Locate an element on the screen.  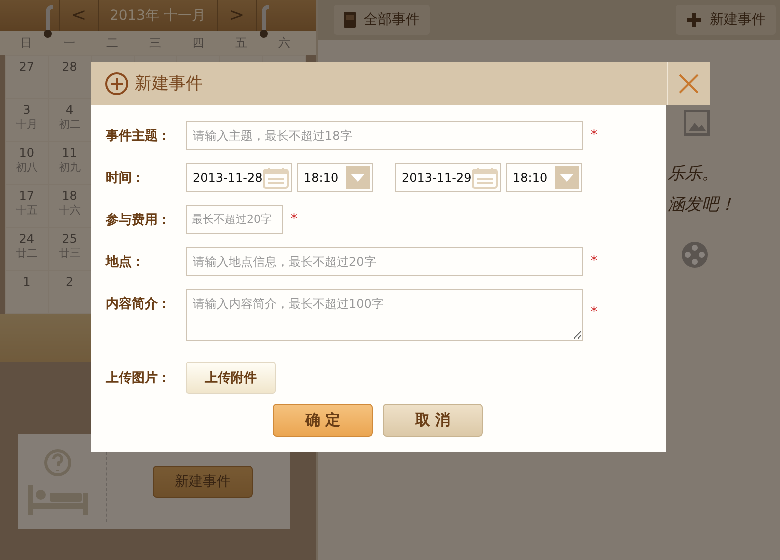
calendar-day-number: 4 is located at coordinates (70, 110).